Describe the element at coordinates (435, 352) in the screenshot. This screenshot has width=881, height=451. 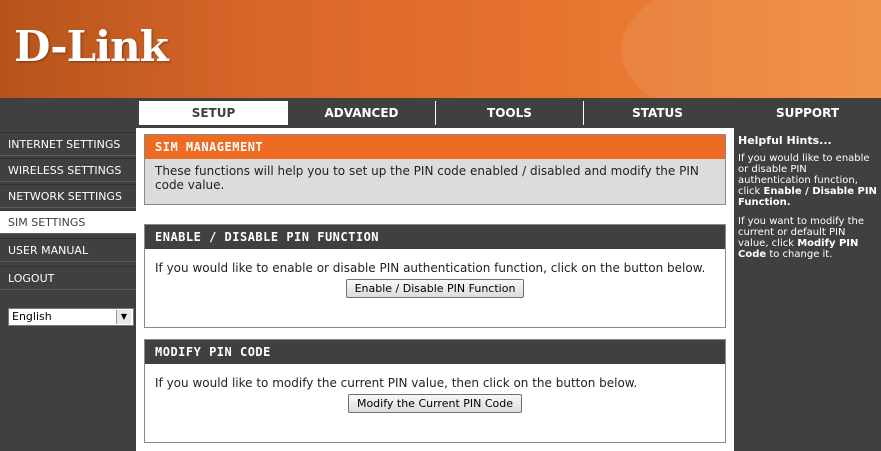
I see `modify-pin-title: MODIFY PIN CODE` at that location.